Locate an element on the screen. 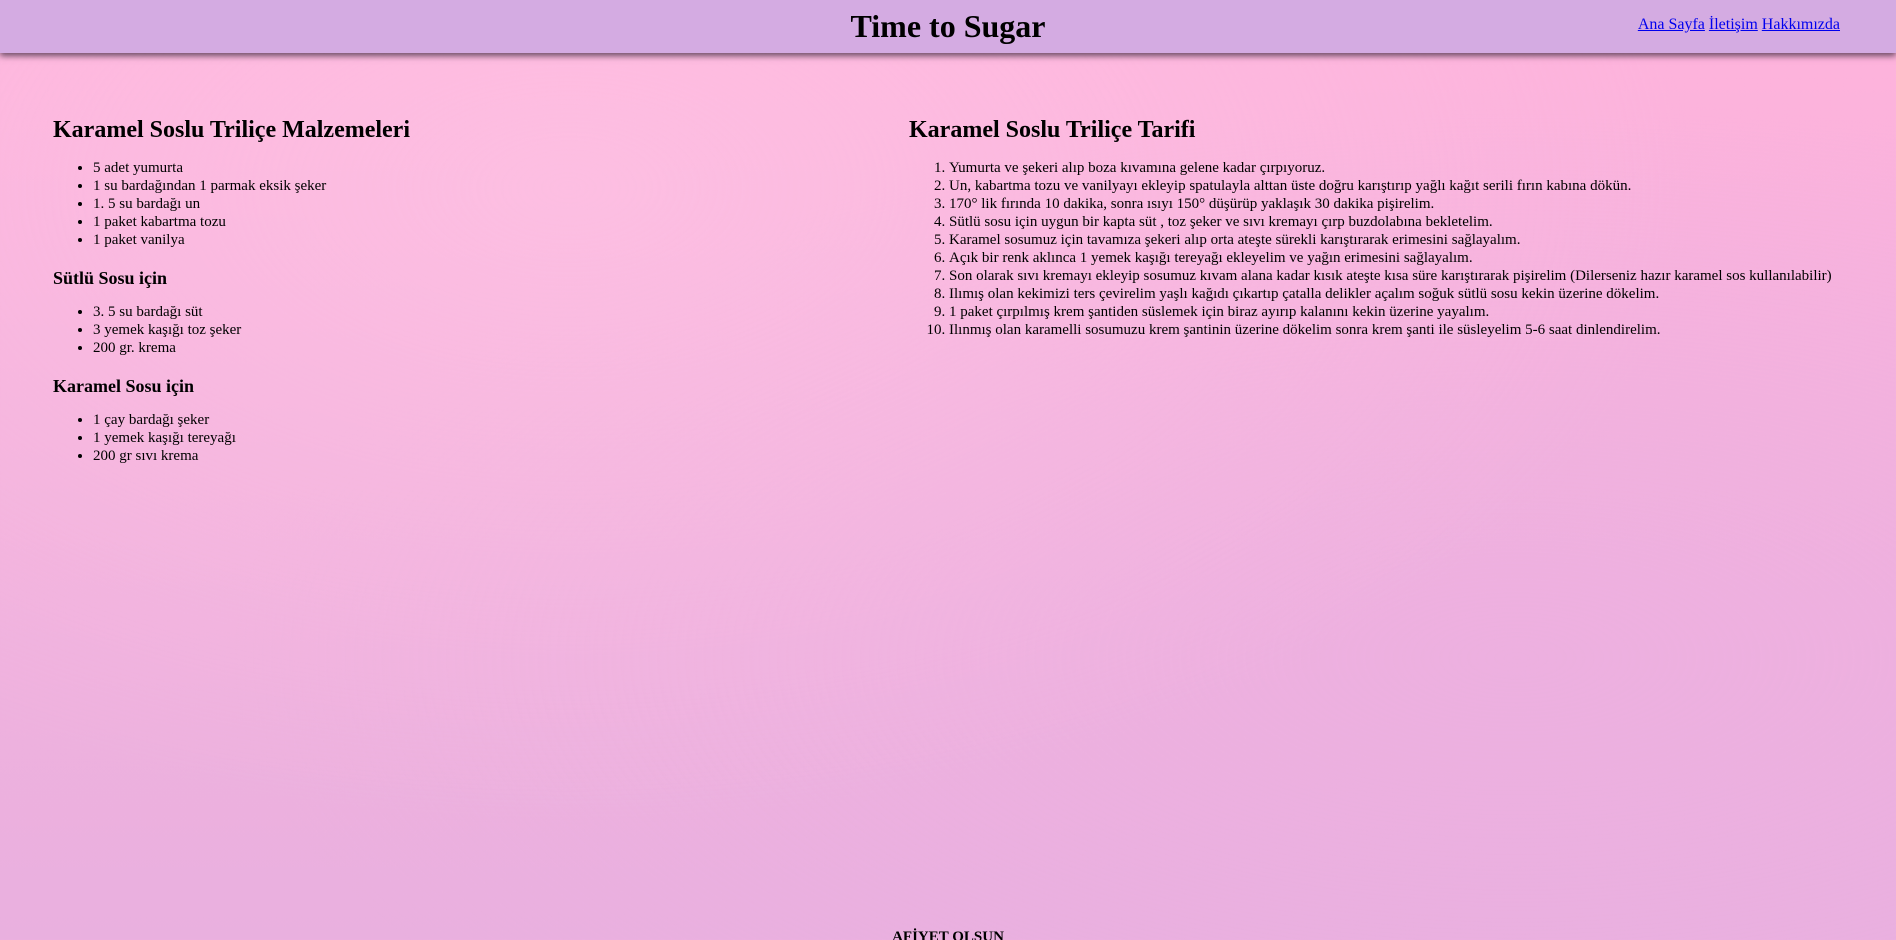 This screenshot has width=1896, height=940. list-item: 1 çay bardağı şeker is located at coordinates (473, 420).